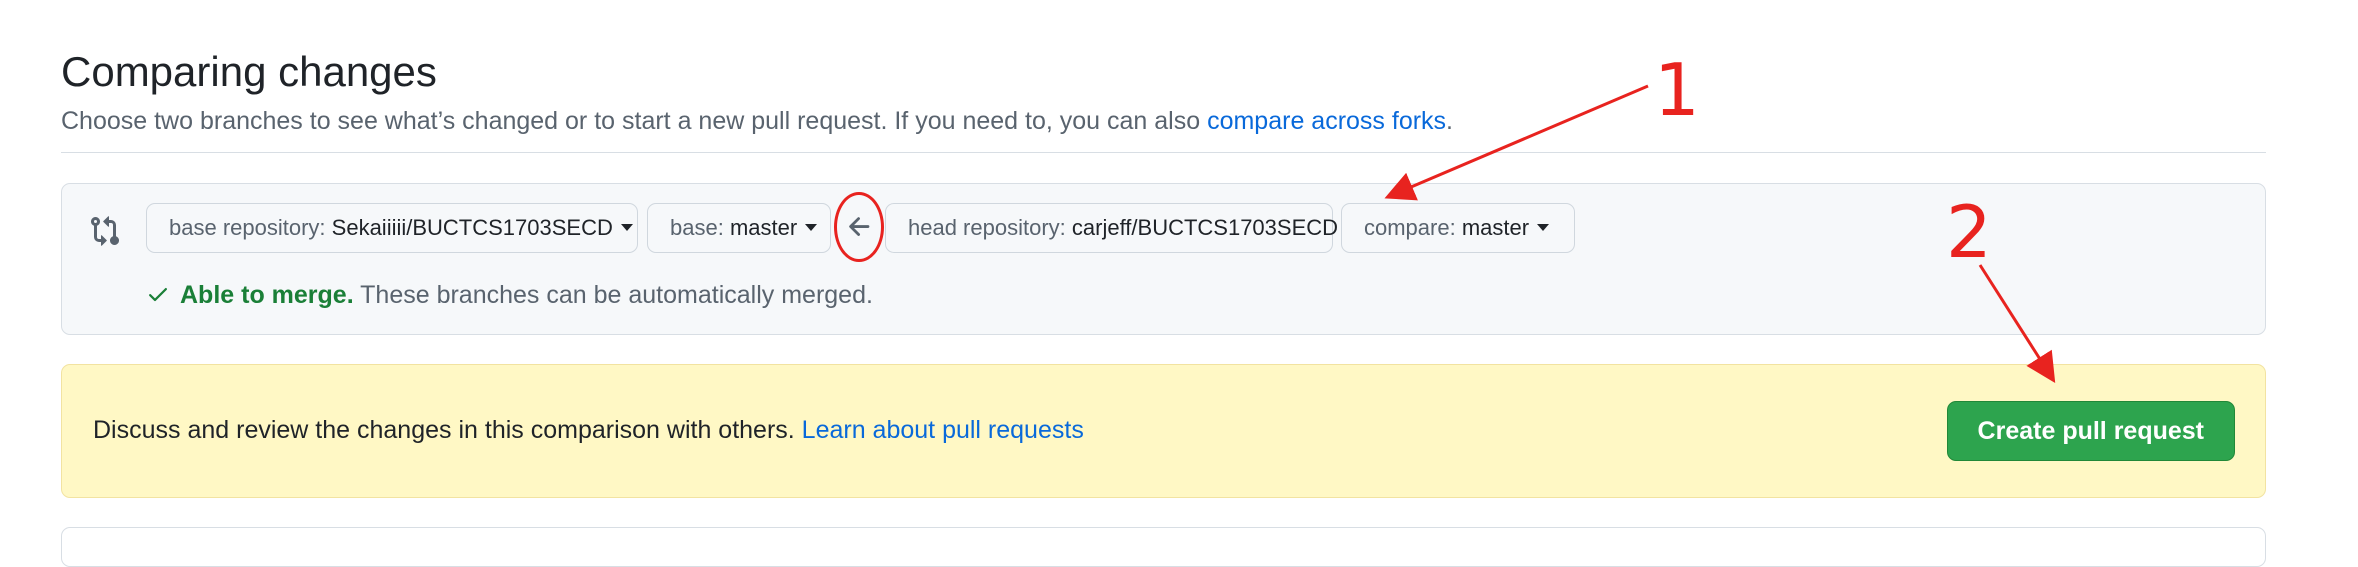  Describe the element at coordinates (763, 227) in the screenshot. I see `base-branch-value: master` at that location.